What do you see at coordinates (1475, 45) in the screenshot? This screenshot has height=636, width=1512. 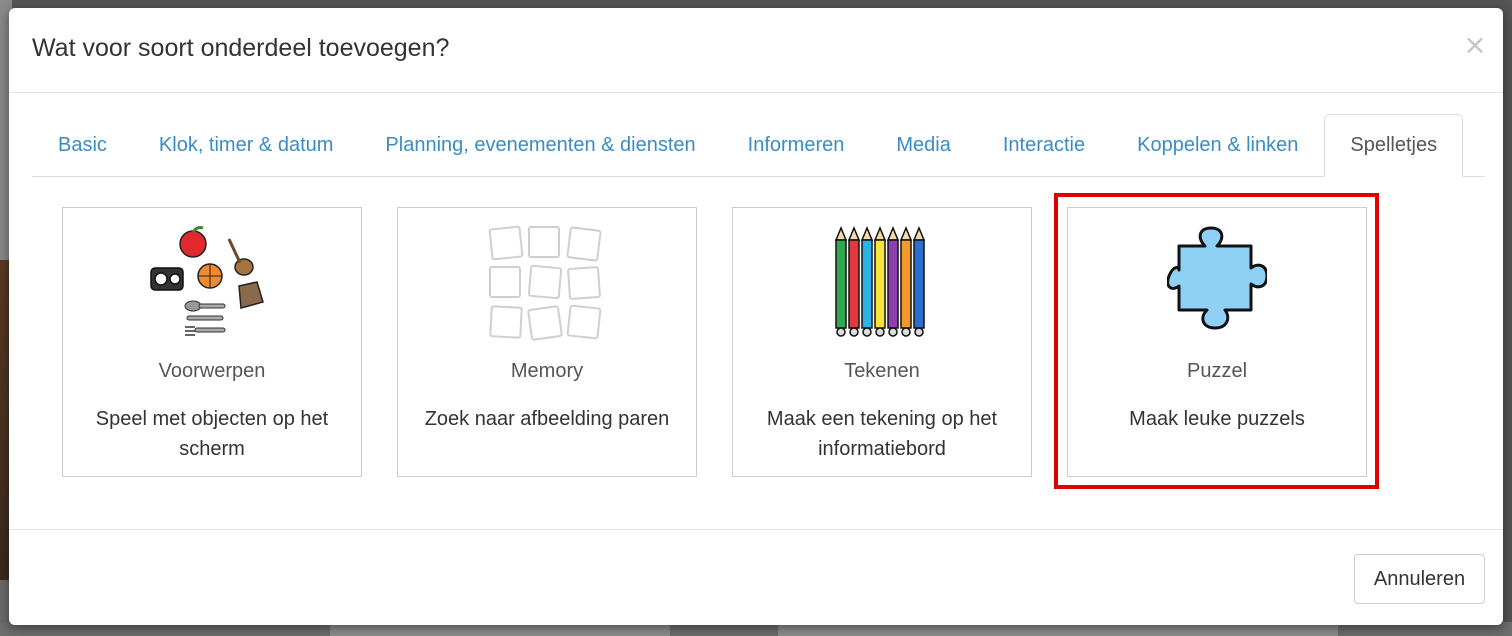 I see `close-icon: ×` at bounding box center [1475, 45].